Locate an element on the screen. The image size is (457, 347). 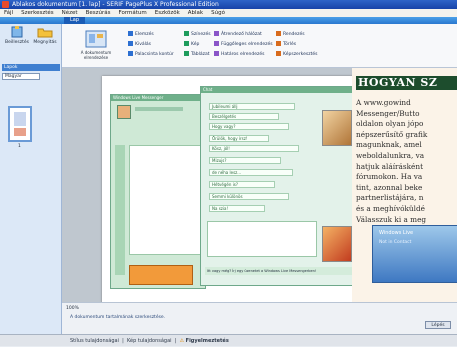
ribbon-label-4: Színezés is located at coordinates (201, 34).